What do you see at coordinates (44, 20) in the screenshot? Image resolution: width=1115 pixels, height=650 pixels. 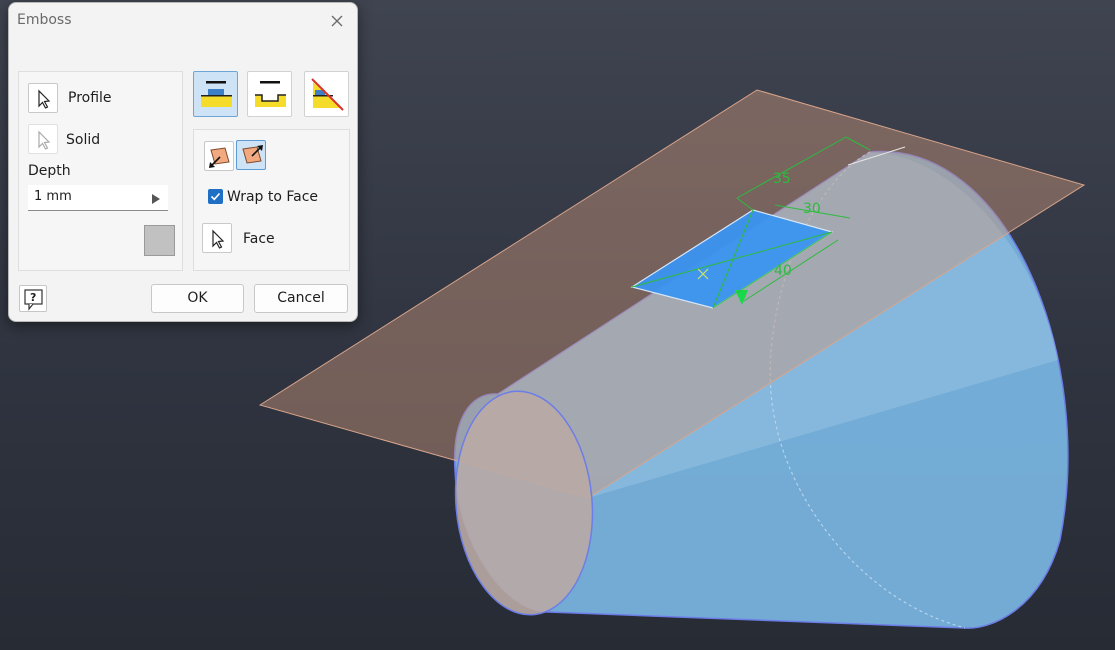 I see `dialog-title: Emboss` at bounding box center [44, 20].